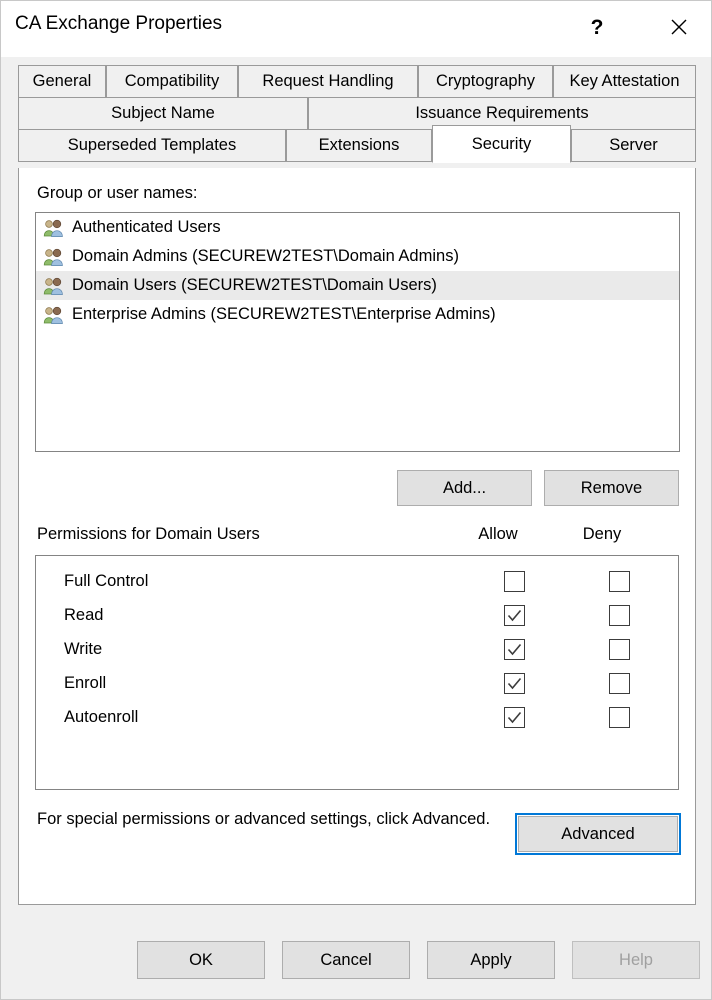 The height and width of the screenshot is (1000, 712). I want to click on tab-key-attestation: Key Attestation, so click(624, 81).